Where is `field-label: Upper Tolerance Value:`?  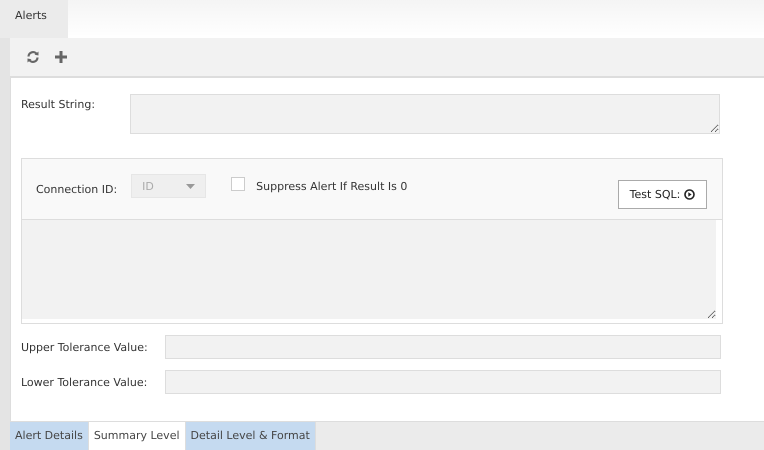 field-label: Upper Tolerance Value: is located at coordinates (85, 347).